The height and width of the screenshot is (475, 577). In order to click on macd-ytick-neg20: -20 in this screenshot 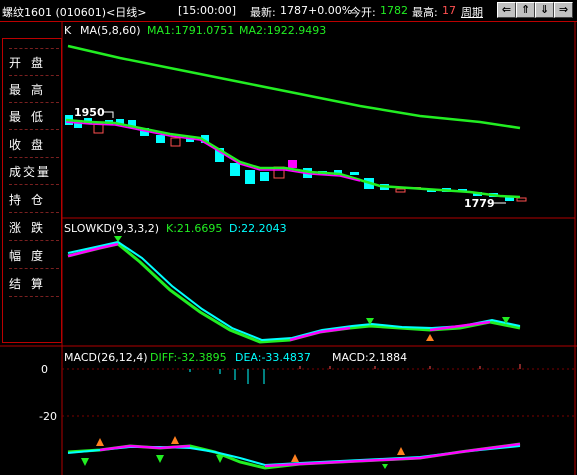, I will do `click(48, 416)`.